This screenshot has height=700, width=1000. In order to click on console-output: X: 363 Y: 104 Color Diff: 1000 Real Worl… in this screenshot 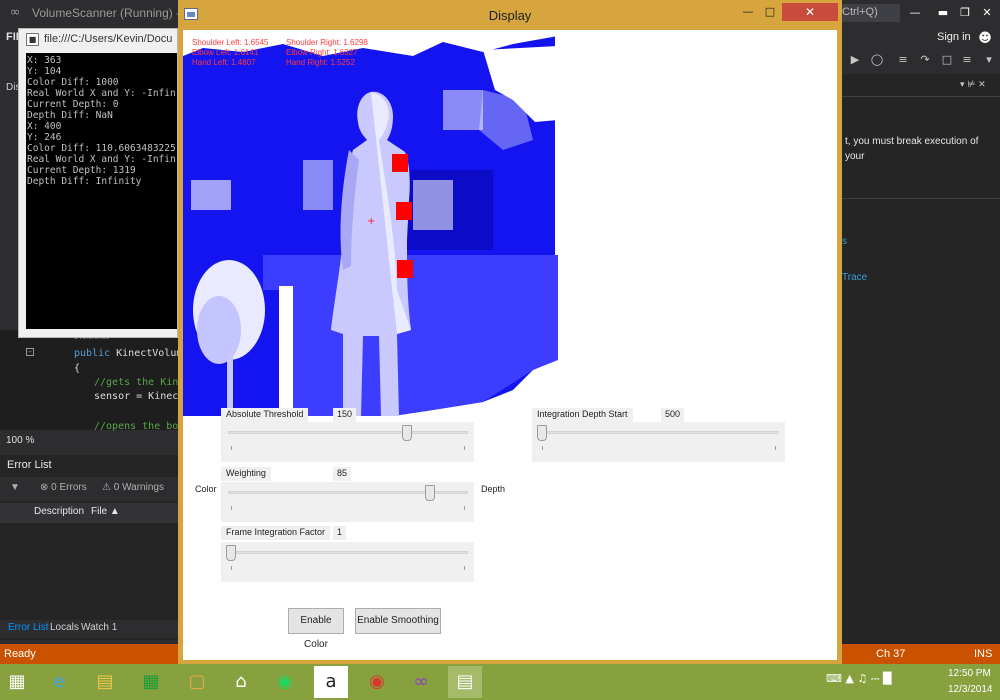, I will do `click(101, 191)`.